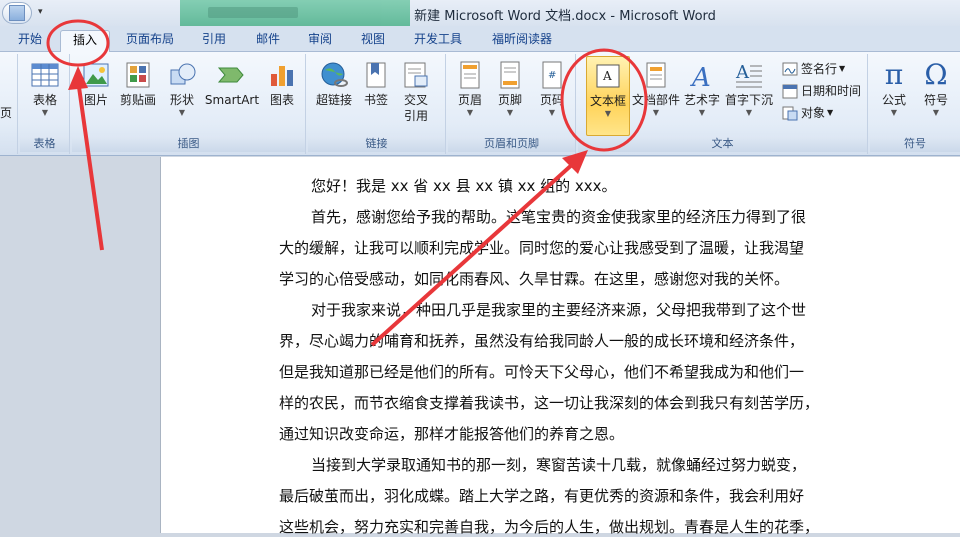 The image size is (960, 537). What do you see at coordinates (790, 113) in the screenshot?
I see `object-icon` at bounding box center [790, 113].